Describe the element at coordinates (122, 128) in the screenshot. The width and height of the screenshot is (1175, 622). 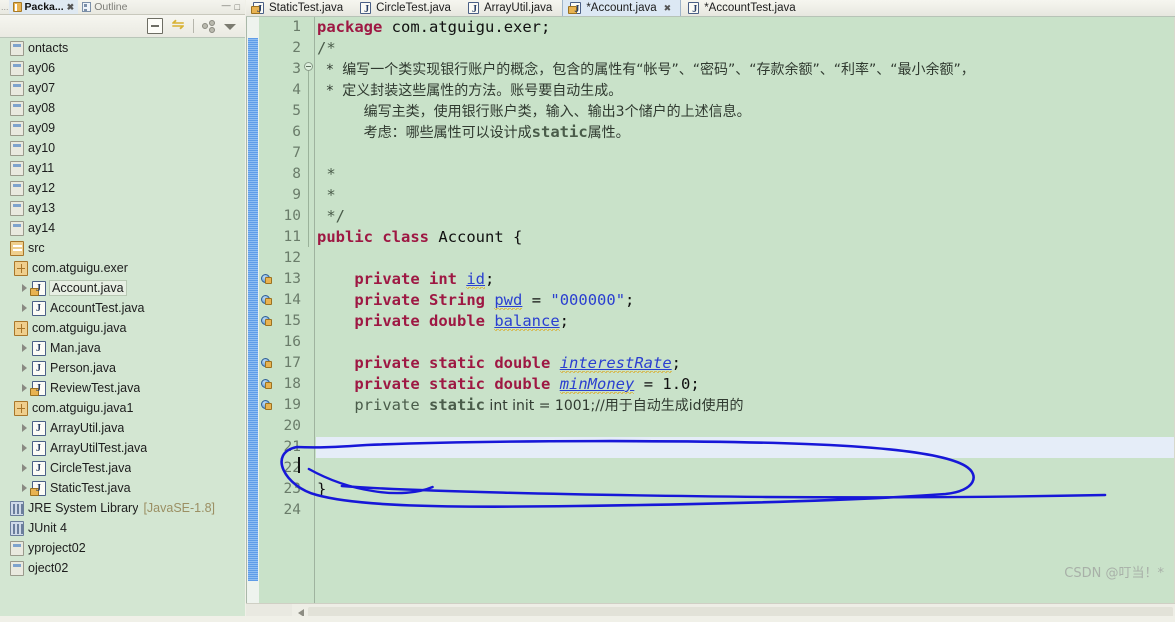
I see `tree-item: ay09` at that location.